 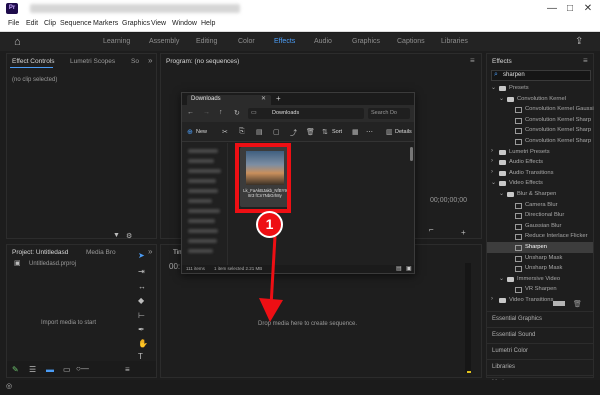 What do you see at coordinates (384, 113) in the screenshot?
I see `explorer-search-input: Search Do` at bounding box center [384, 113].